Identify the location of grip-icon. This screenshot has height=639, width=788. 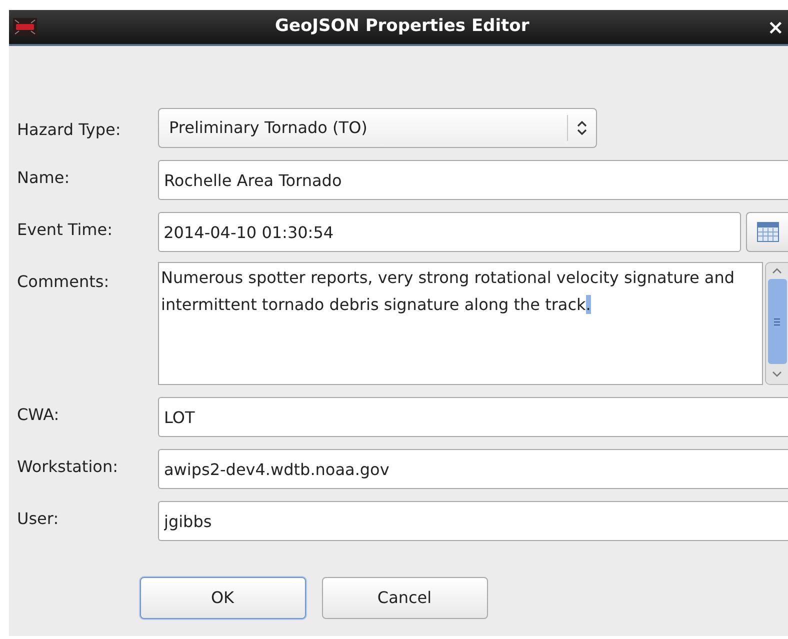
(777, 322).